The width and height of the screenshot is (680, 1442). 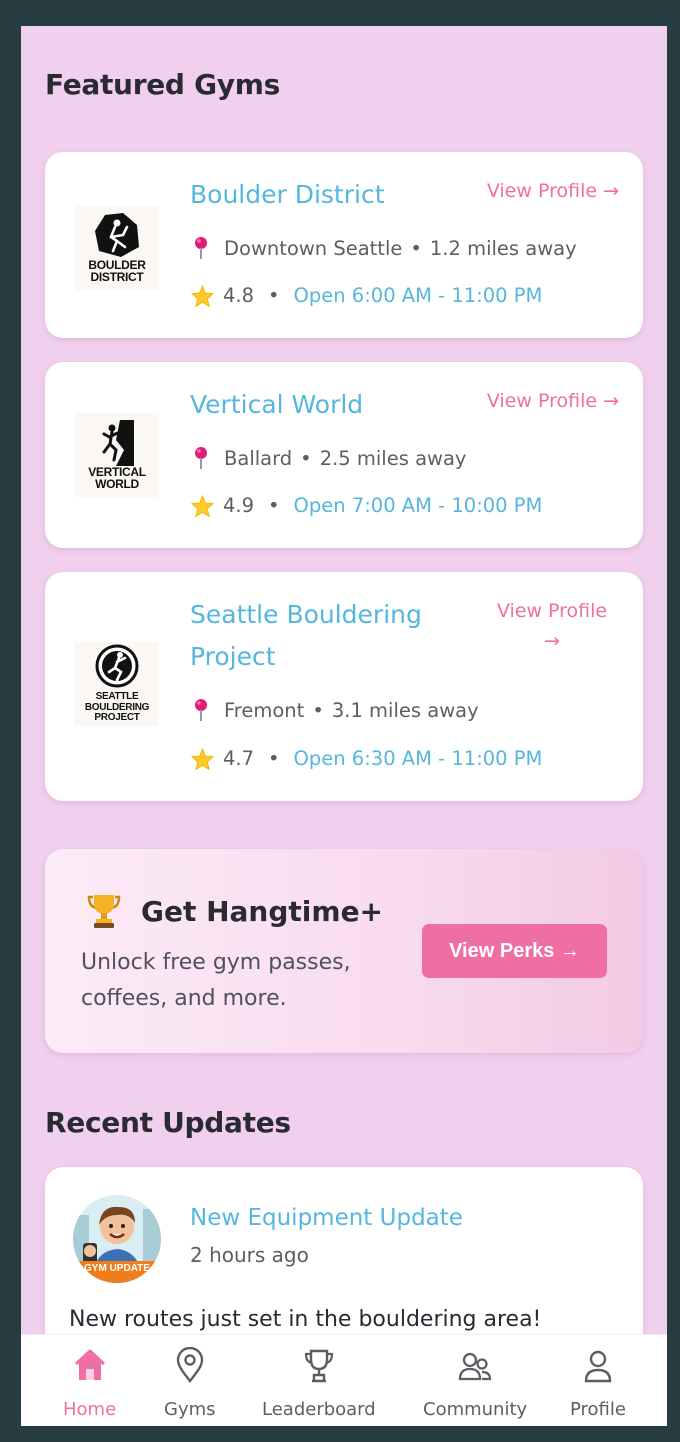 I want to click on gym-hours: Open 7:00 AM - 10:00 PM, so click(x=418, y=505).